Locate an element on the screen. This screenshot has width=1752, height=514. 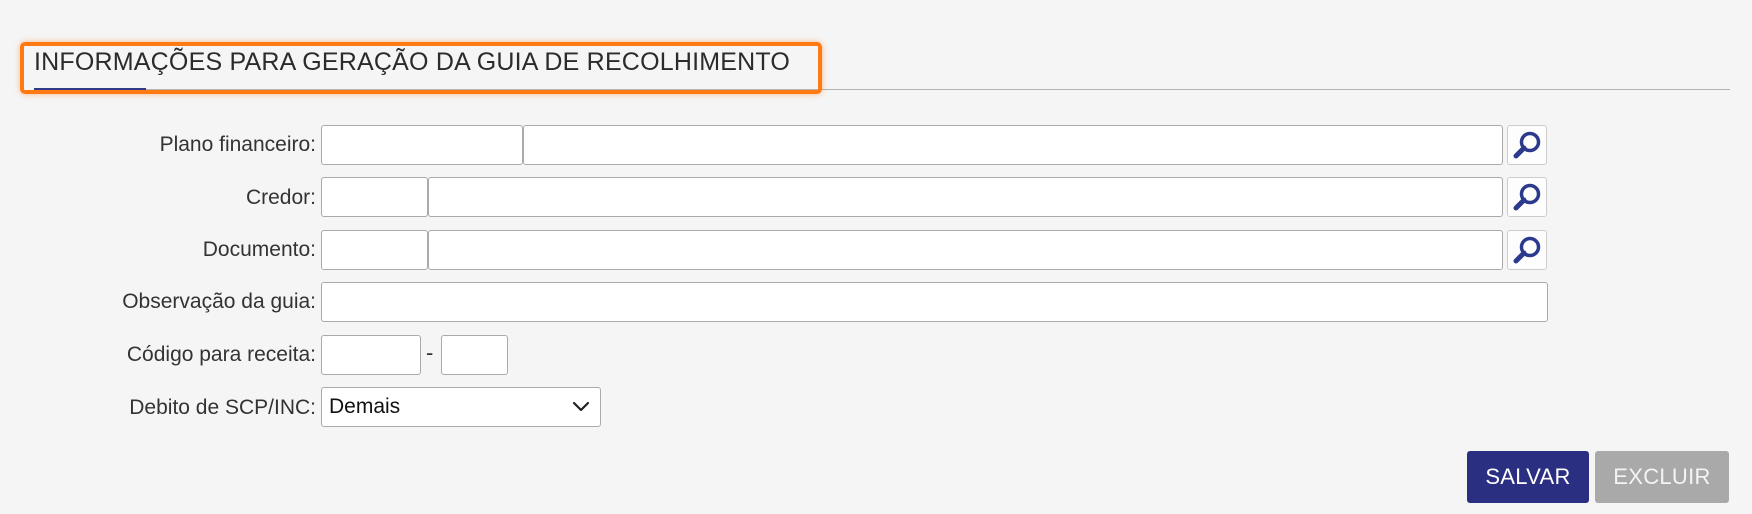
documento-code-input is located at coordinates (374, 250).